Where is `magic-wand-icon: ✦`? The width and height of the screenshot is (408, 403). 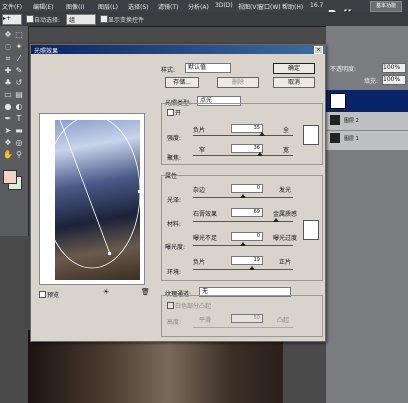
magic-wand-icon: ✦ is located at coordinates (19, 46).